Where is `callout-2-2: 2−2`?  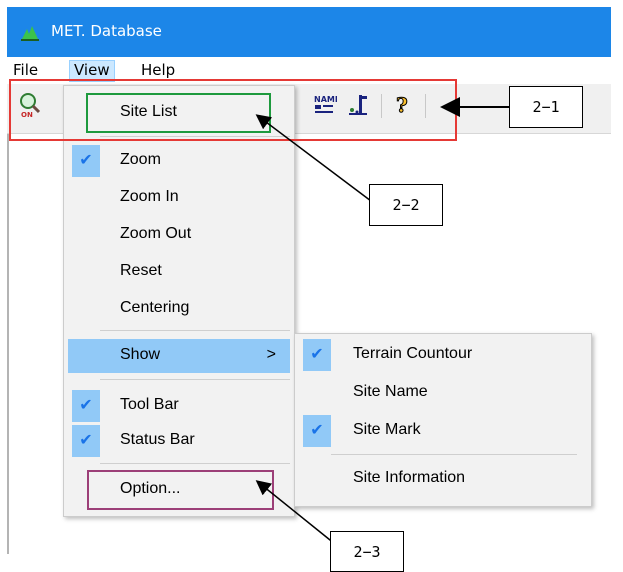 callout-2-2: 2−2 is located at coordinates (406, 205).